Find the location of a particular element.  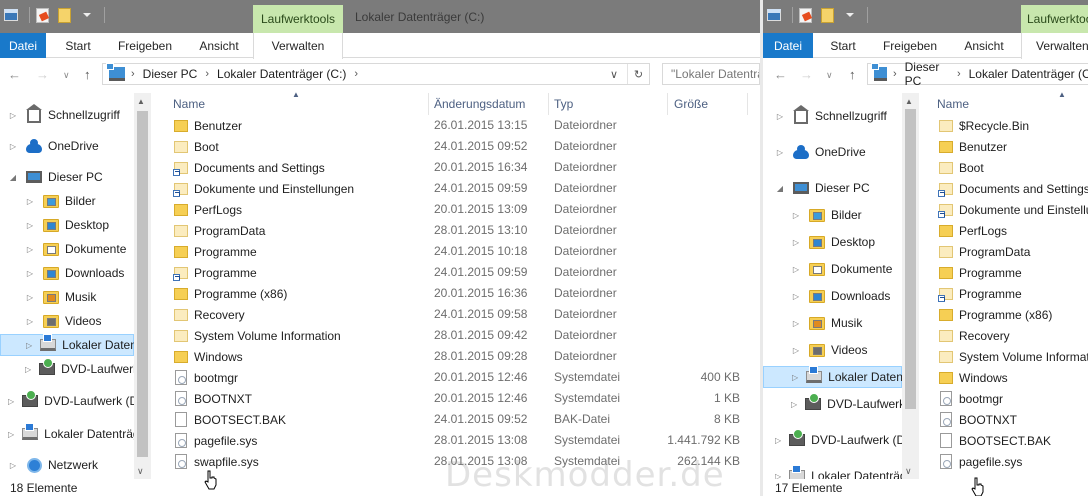

nav-item: ▷ Videos is located at coordinates (67, 321).